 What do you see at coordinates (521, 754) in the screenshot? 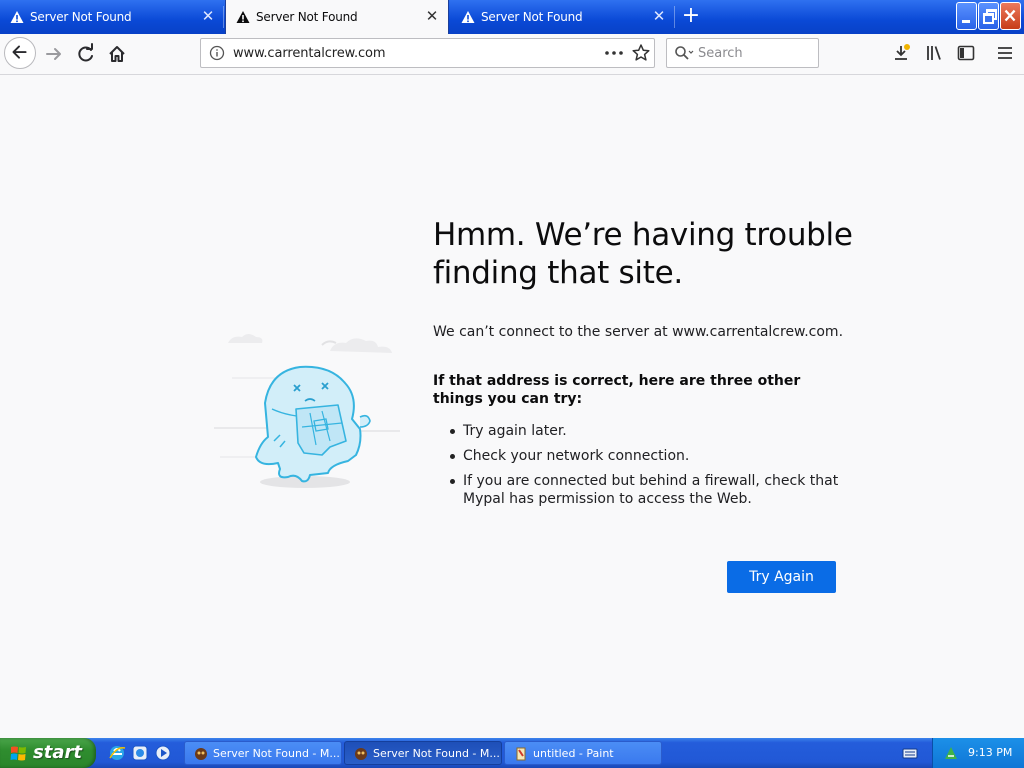
I see `paint-app-icon` at bounding box center [521, 754].